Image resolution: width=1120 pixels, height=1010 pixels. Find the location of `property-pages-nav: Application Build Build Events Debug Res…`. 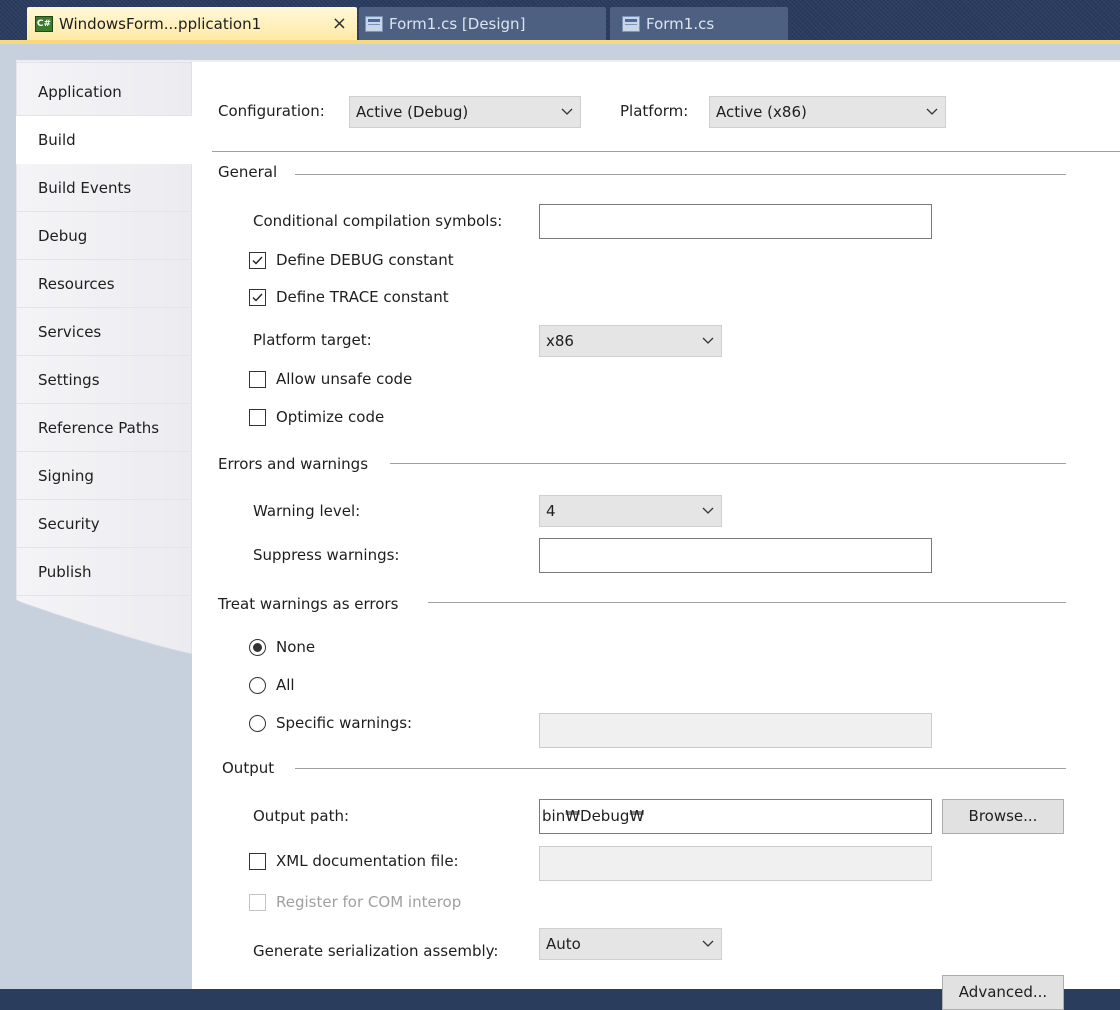

property-pages-nav: Application Build Build Events Debug Res… is located at coordinates (104, 525).